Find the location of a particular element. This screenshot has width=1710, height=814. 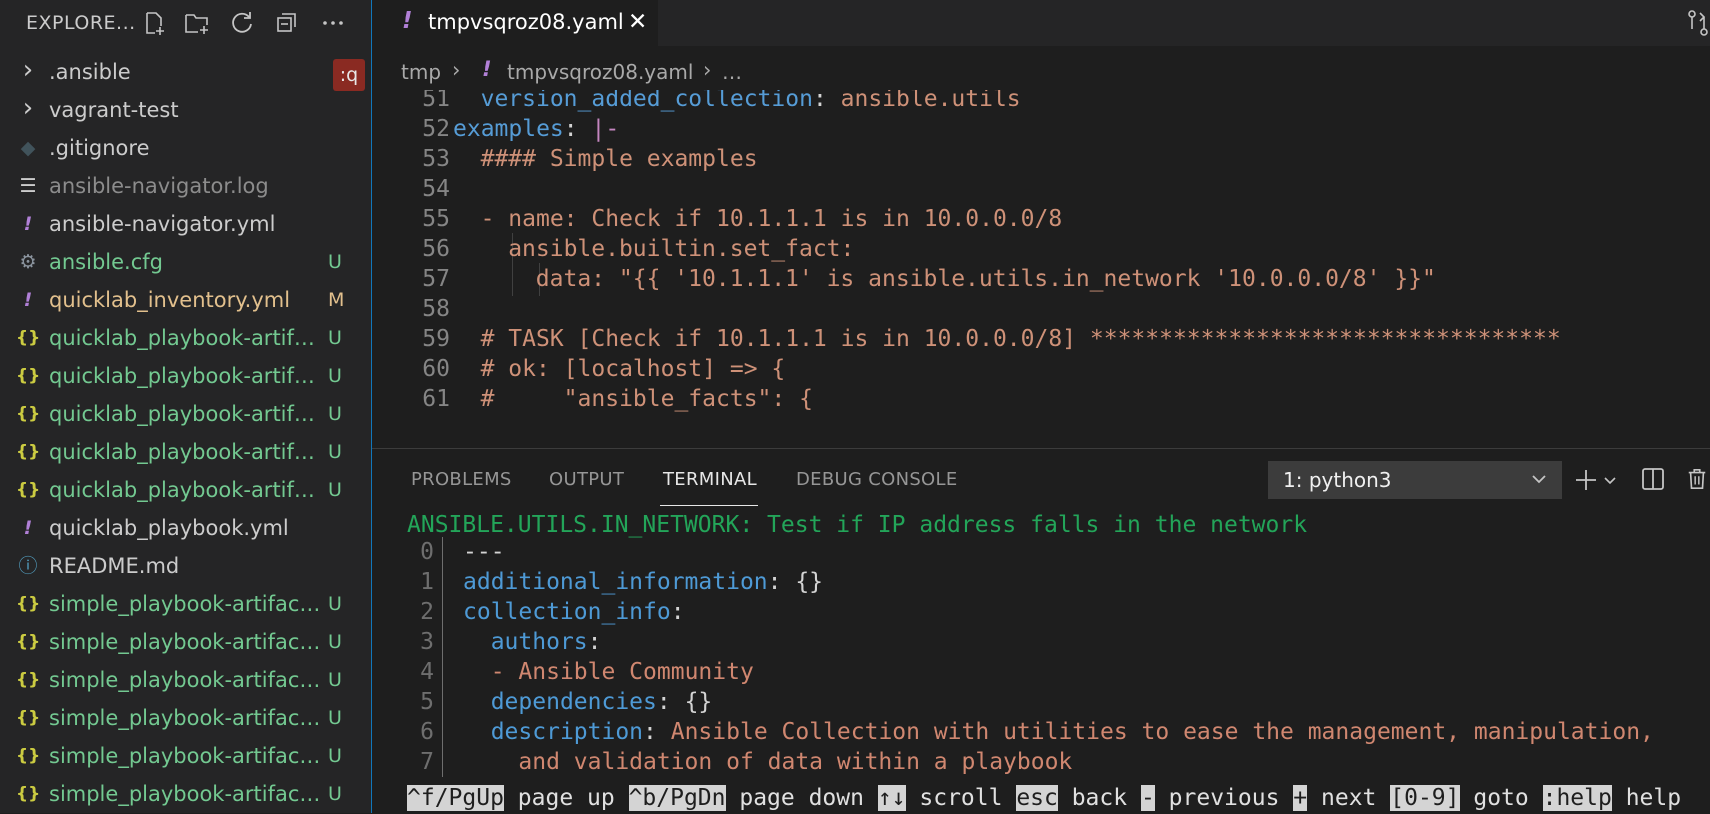

file-tree-label: ansible-navigator.yml is located at coordinates (162, 224).